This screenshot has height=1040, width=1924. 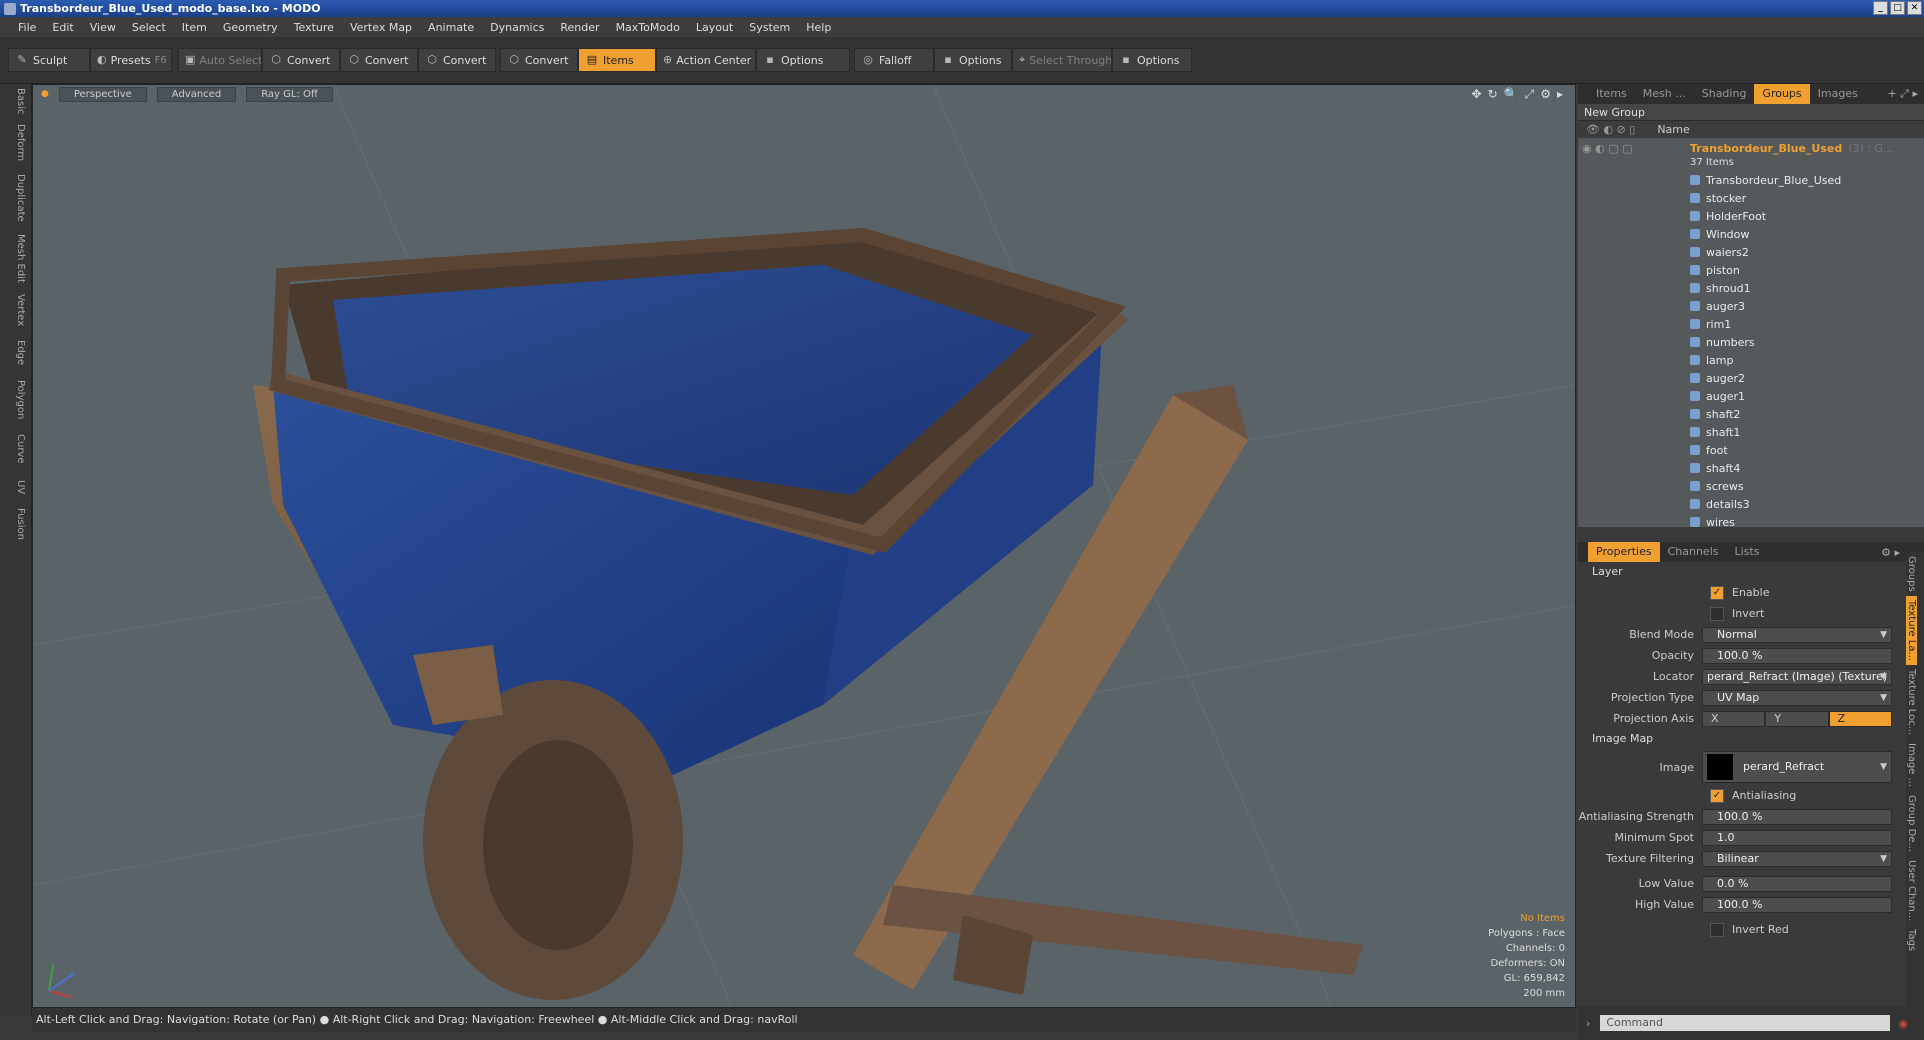 What do you see at coordinates (617, 60) in the screenshot?
I see `items-mode-button: ▤ Items` at bounding box center [617, 60].